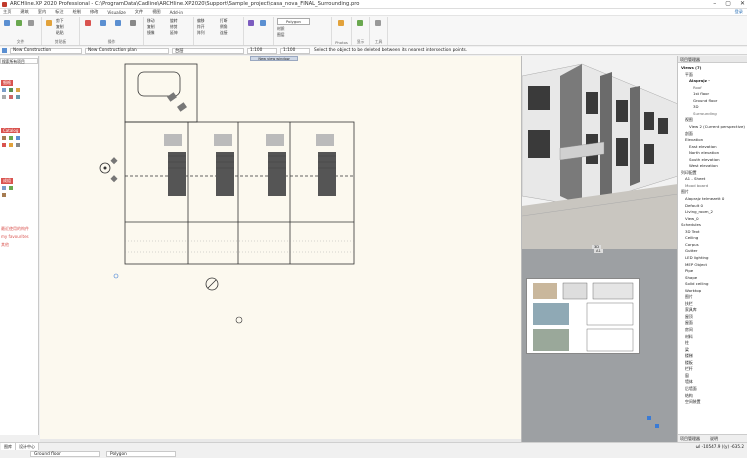  What do you see at coordinates (176, 12) in the screenshot?
I see `menu-item-addin: Add-in` at bounding box center [176, 12].